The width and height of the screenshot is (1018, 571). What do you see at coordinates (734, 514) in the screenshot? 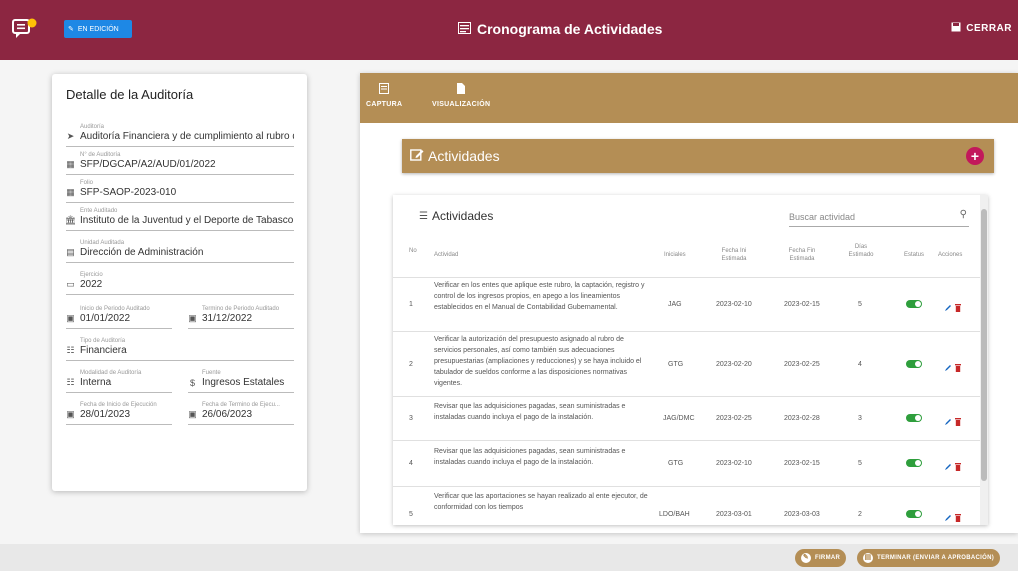
I see `row-start-date: 2023-03-01` at bounding box center [734, 514].